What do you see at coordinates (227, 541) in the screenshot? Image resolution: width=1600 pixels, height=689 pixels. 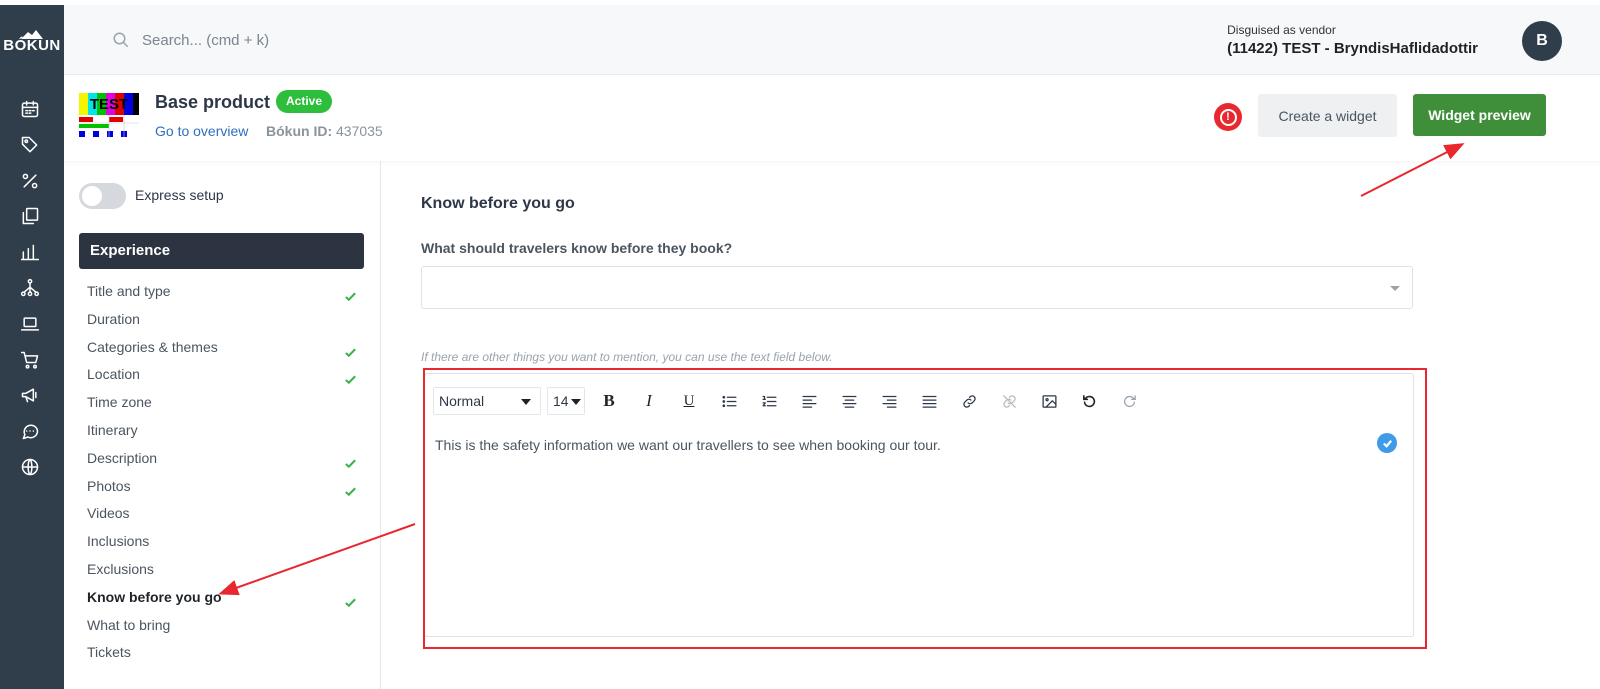 I see `sidebar-item-inclusions: Inclusions` at bounding box center [227, 541].